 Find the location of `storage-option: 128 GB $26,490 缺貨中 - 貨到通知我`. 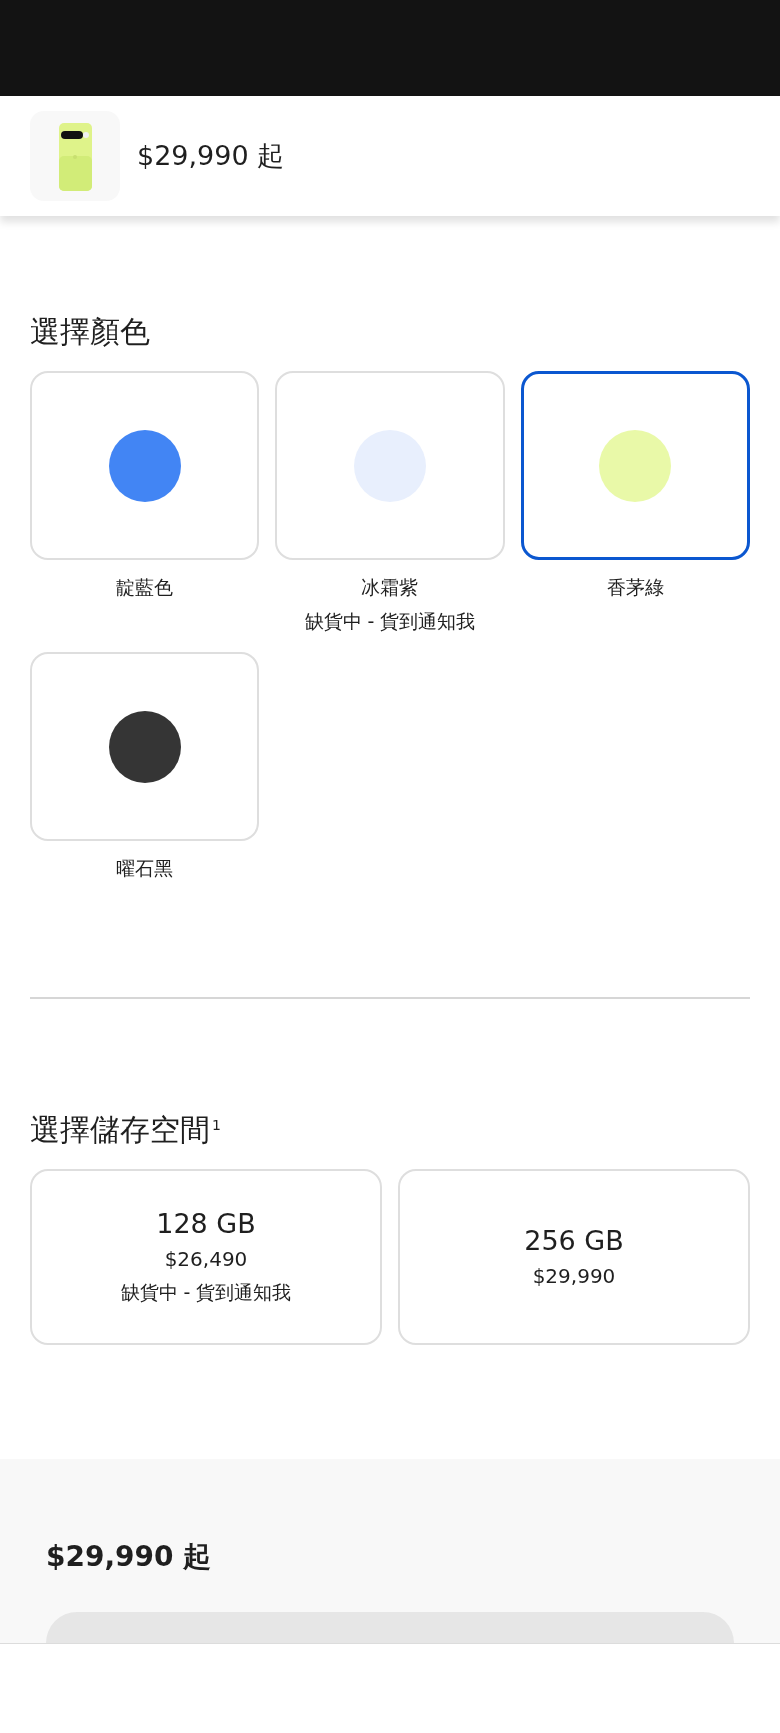

storage-option: 128 GB $26,490 缺貨中 - 貨到通知我 is located at coordinates (206, 1257).